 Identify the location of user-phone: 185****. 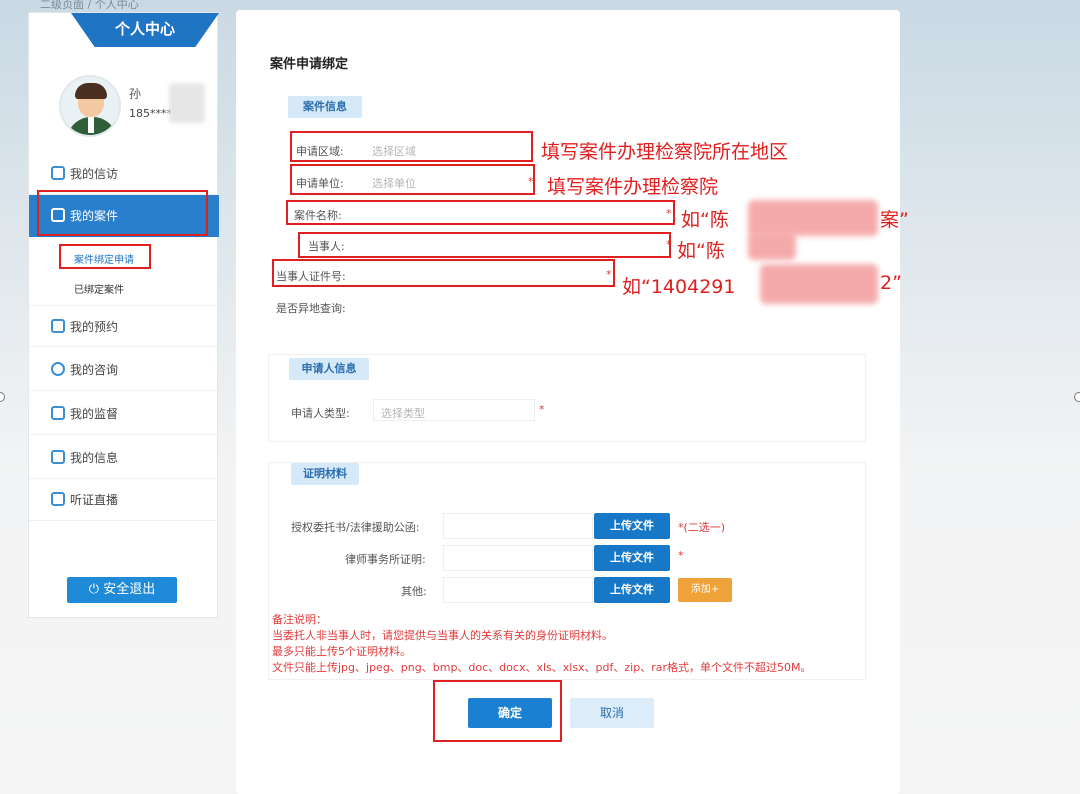
(150, 113).